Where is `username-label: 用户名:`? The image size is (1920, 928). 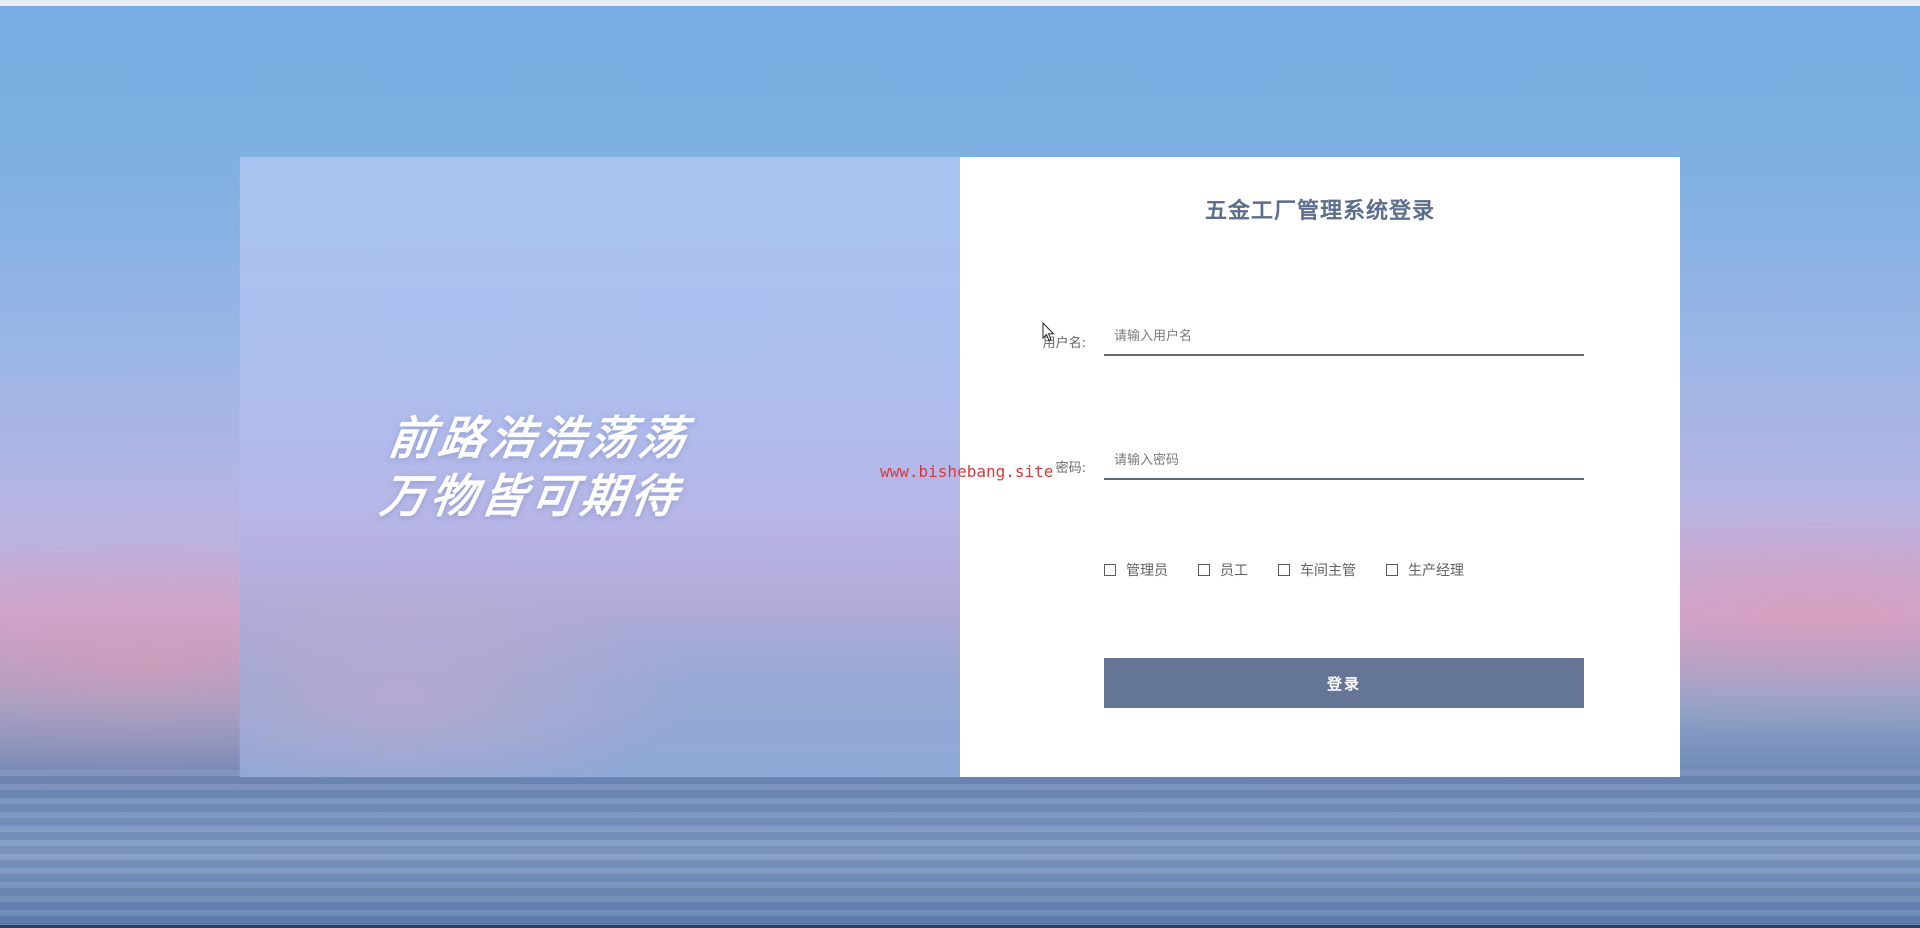 username-label: 用户名: is located at coordinates (1064, 343).